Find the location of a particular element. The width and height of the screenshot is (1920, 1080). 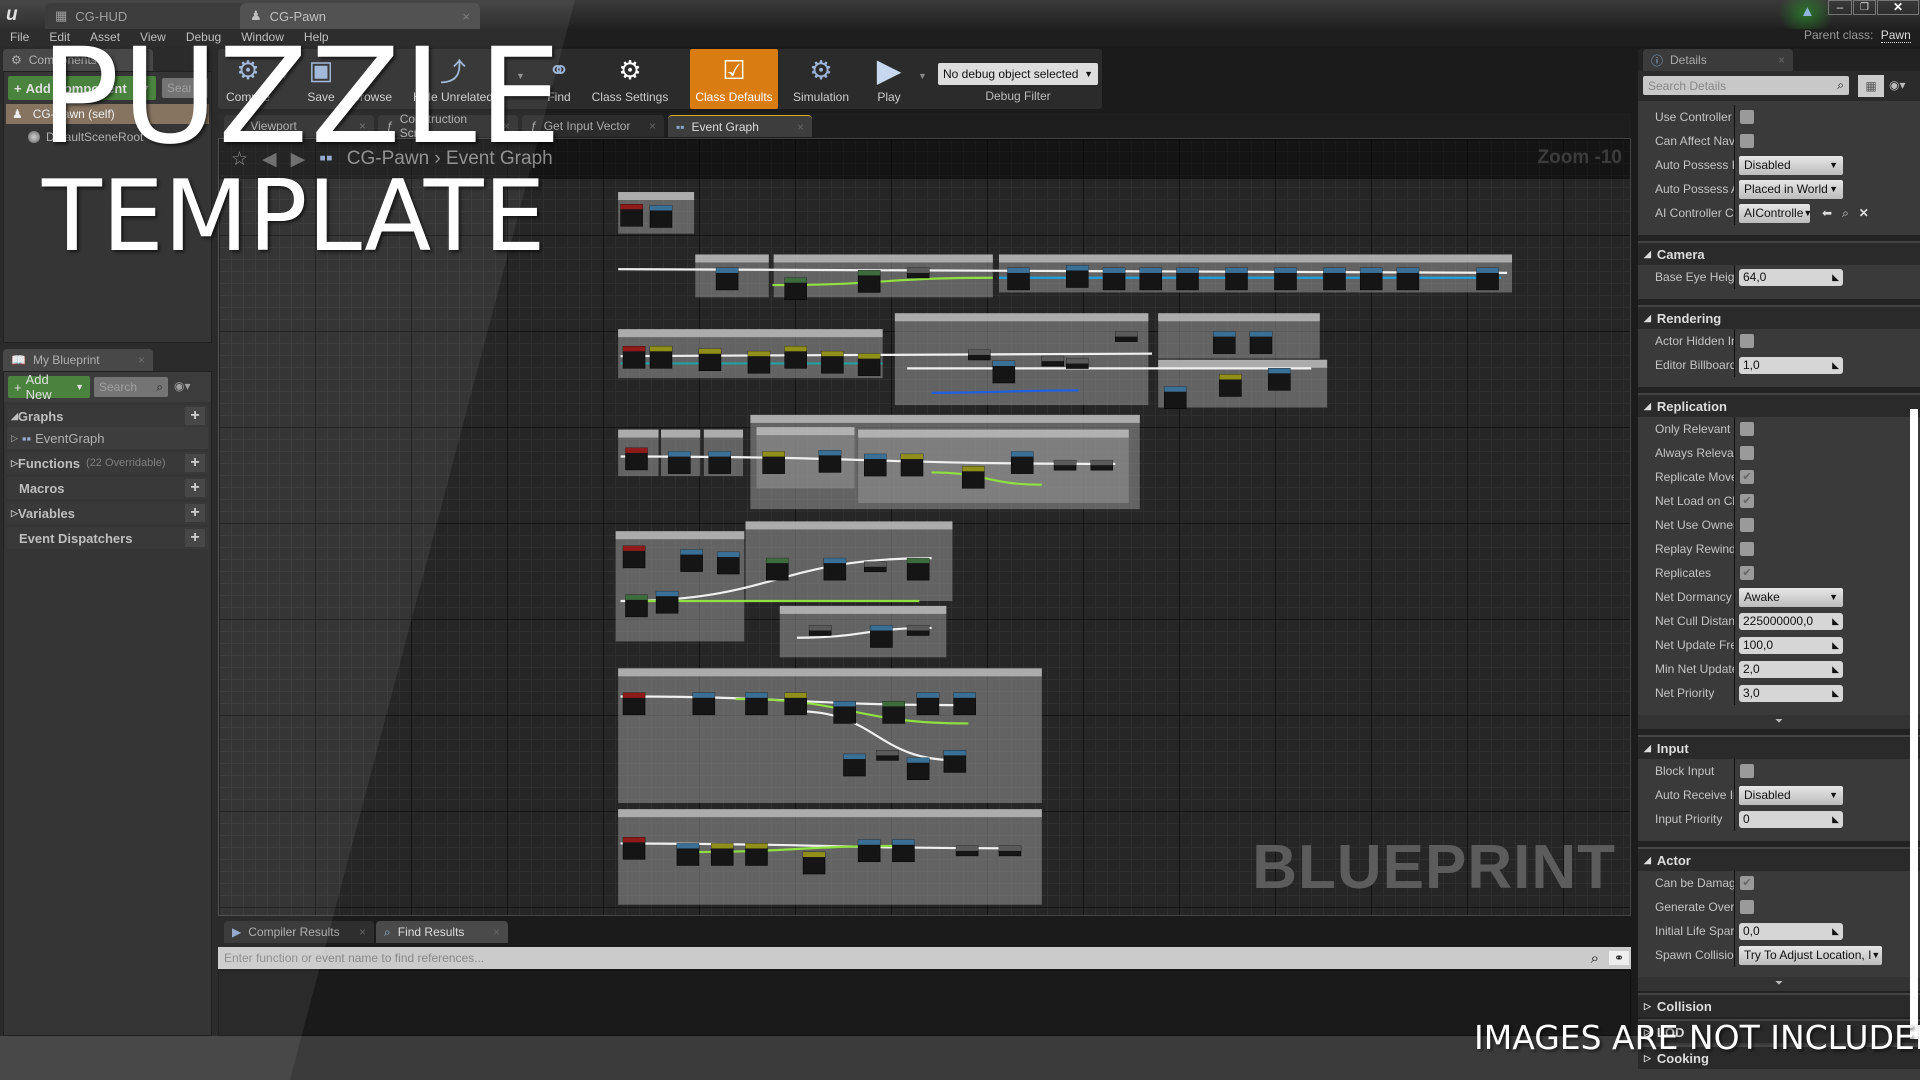

clear-x-icon: ✕ is located at coordinates (1864, 213).